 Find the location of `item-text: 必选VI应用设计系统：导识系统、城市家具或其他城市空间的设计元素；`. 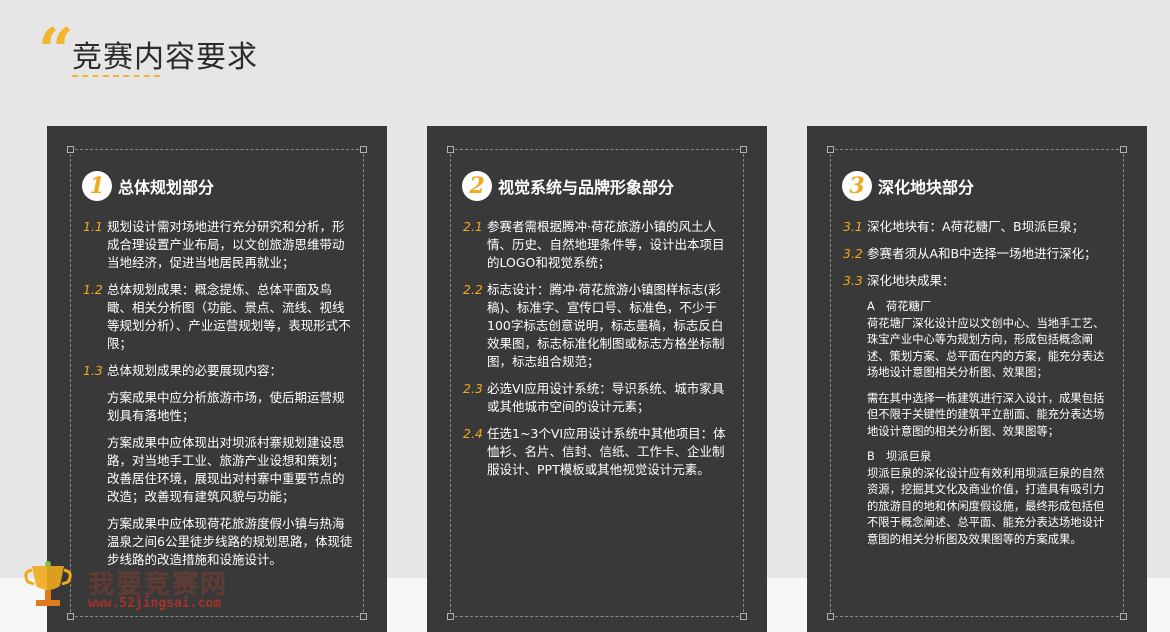

item-text: 必选VI应用设计系统：导识系统、城市家具或其他城市空间的设计元素； is located at coordinates (606, 397).